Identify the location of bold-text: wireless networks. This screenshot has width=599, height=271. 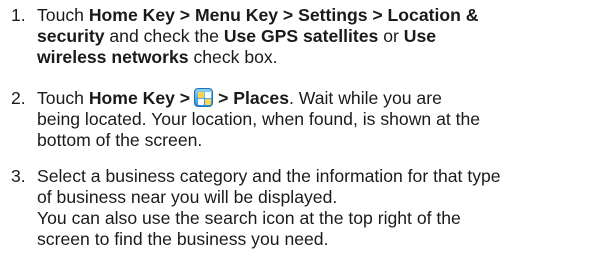
(113, 57).